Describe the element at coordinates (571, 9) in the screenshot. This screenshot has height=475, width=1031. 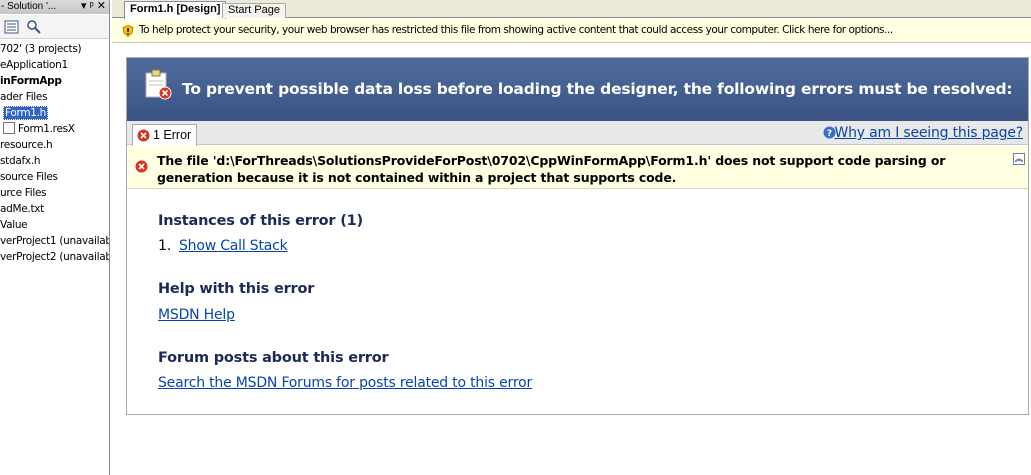
I see `document-tab-bar: Form1.h [Design] Start Page` at that location.